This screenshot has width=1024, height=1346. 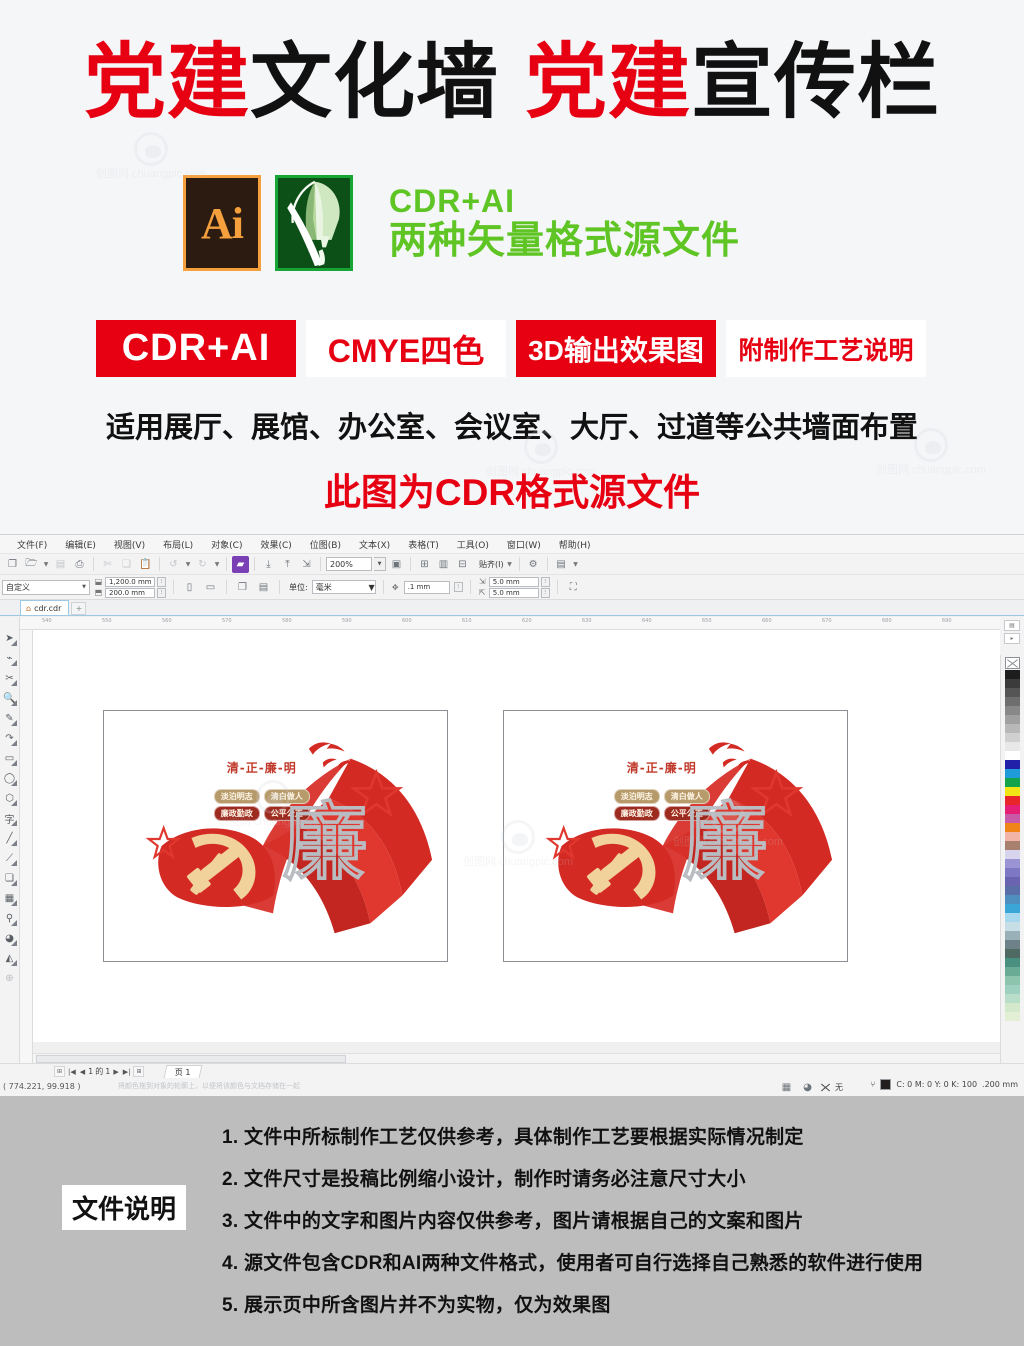 I want to click on rectangle-tool-icon: ▭, so click(x=9, y=758).